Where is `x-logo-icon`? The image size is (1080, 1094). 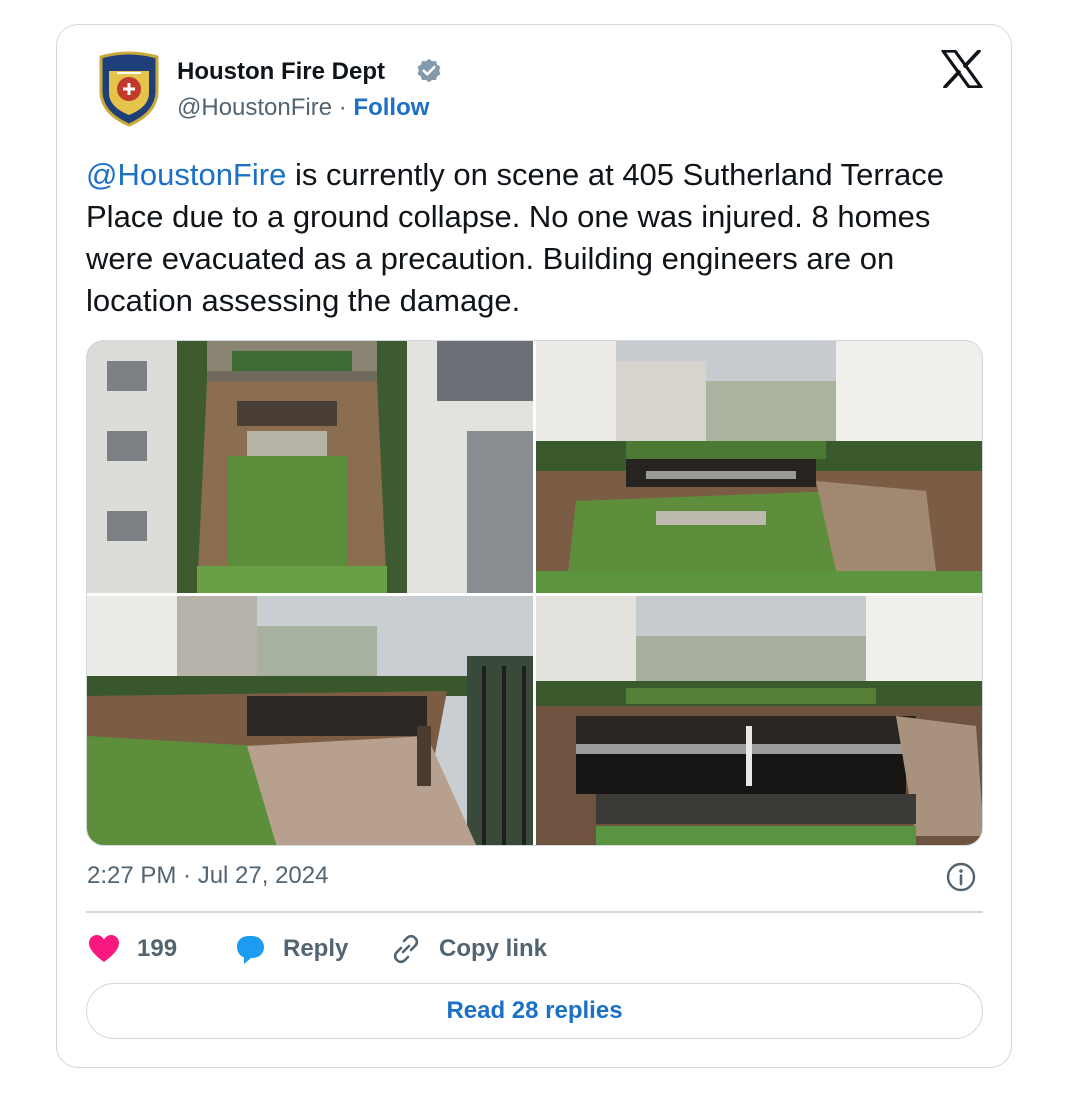 x-logo-icon is located at coordinates (962, 69).